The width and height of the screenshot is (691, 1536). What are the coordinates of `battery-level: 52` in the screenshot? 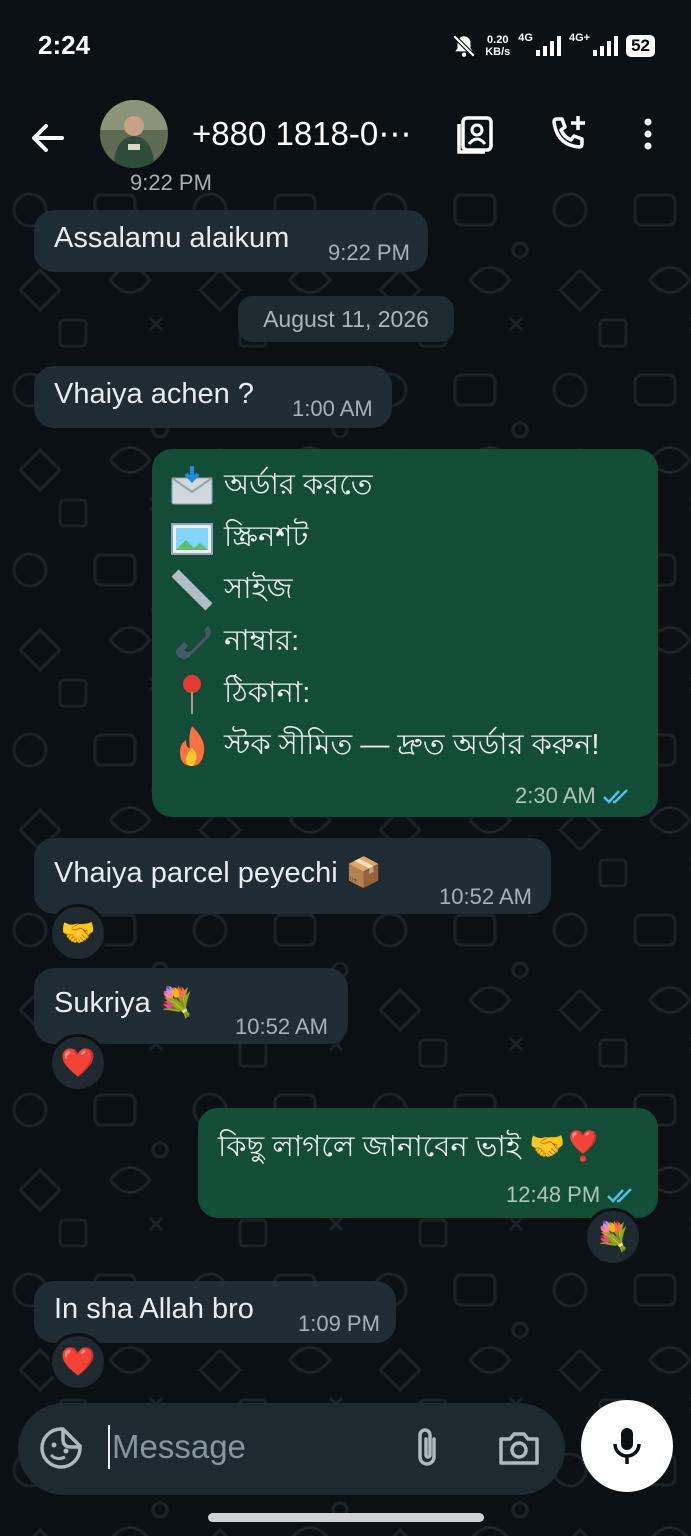 It's located at (640, 46).